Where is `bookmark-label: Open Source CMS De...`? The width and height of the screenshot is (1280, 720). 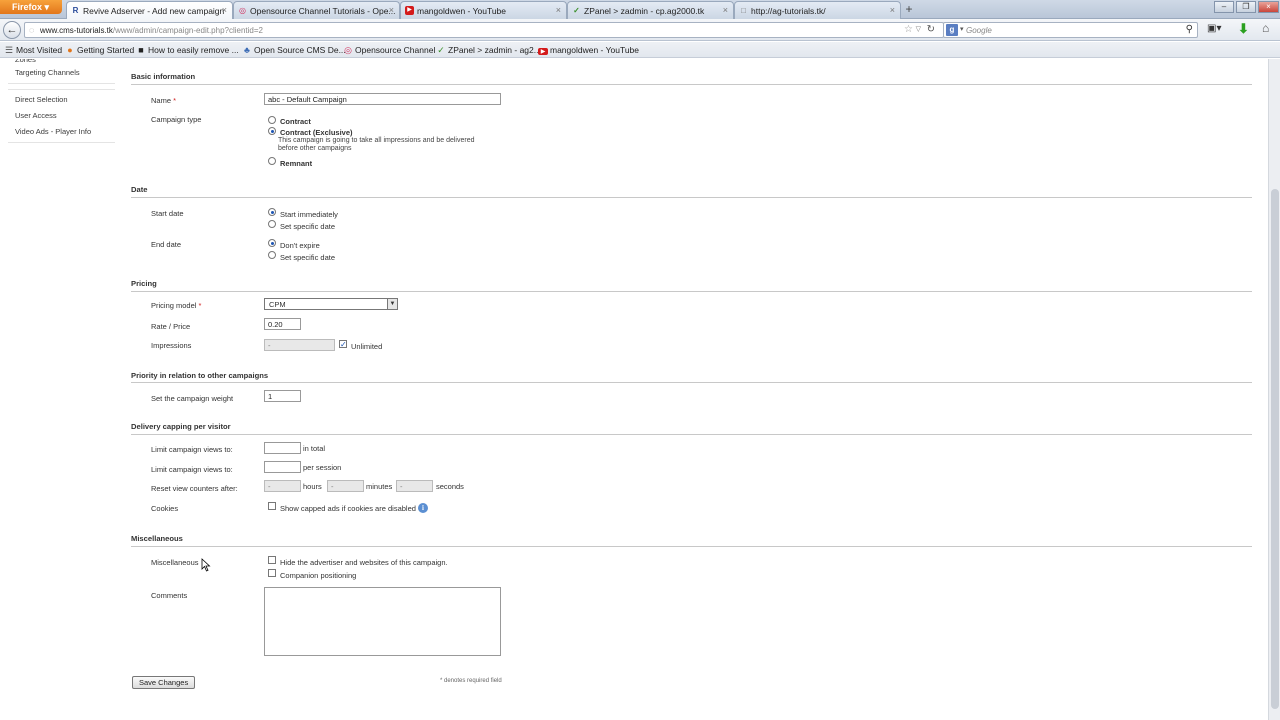 bookmark-label: Open Source CMS De... is located at coordinates (300, 50).